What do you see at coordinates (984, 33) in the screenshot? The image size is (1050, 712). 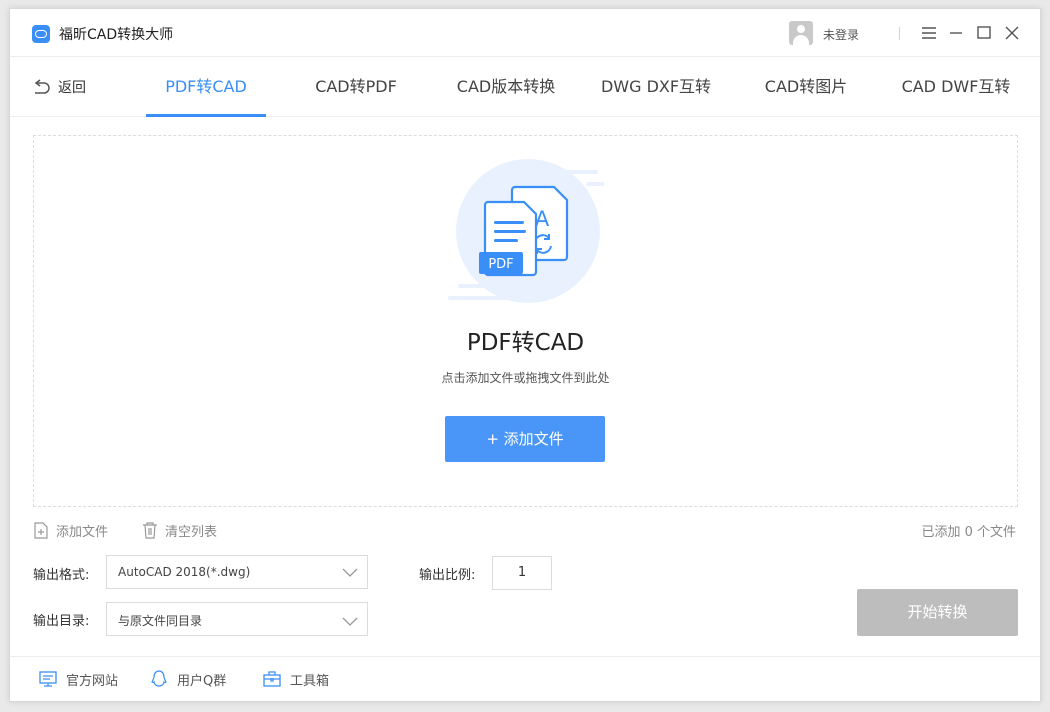 I see `maximize-icon` at bounding box center [984, 33].